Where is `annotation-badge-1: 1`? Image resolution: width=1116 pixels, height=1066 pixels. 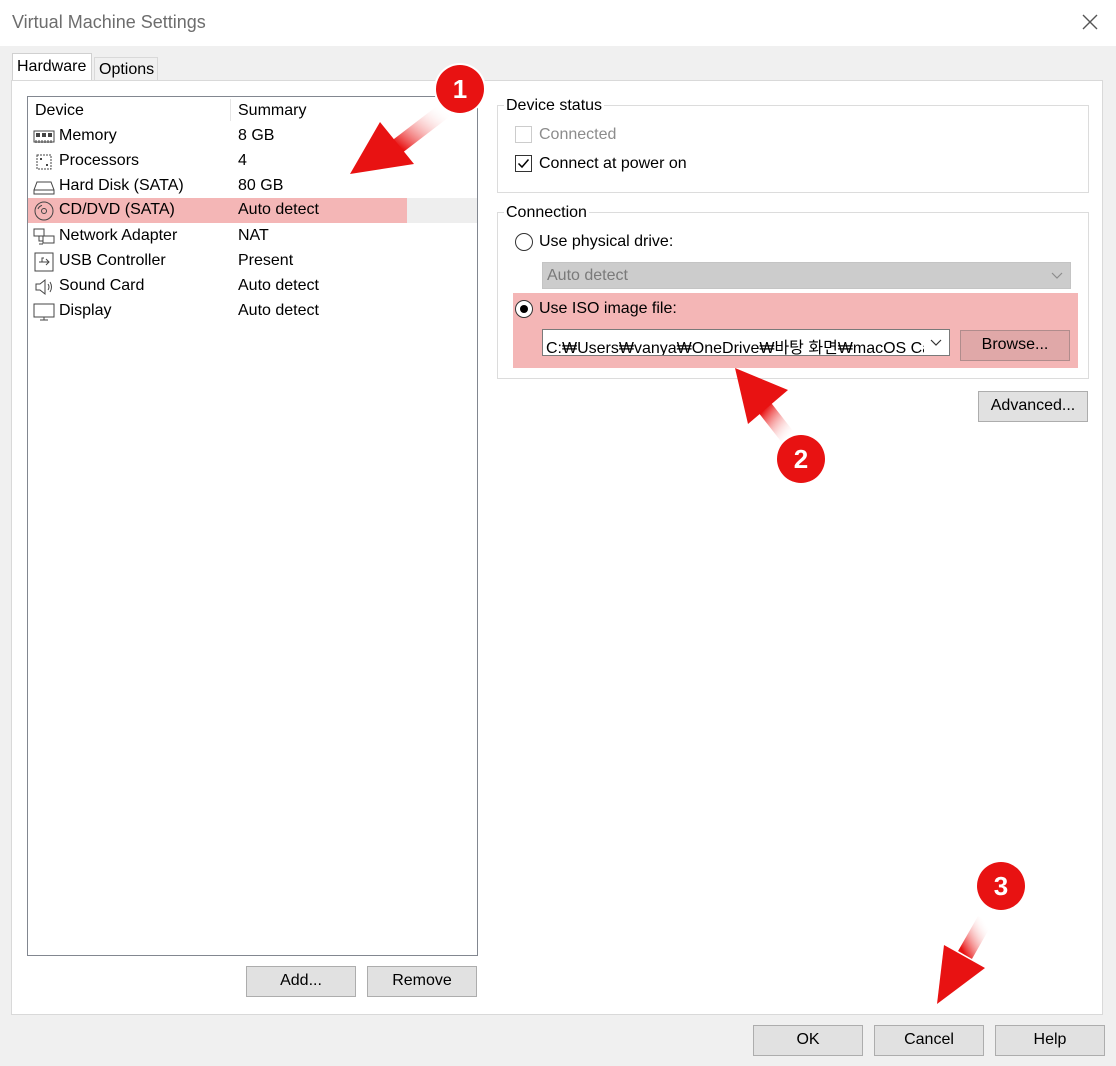
annotation-badge-1: 1 is located at coordinates (460, 89).